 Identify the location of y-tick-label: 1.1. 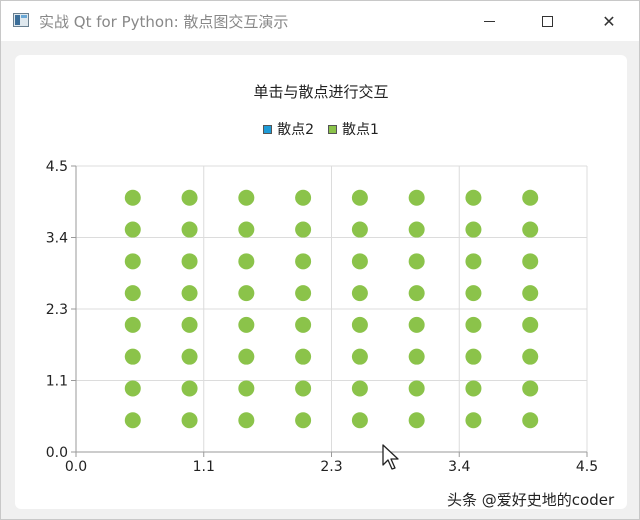
(57, 382).